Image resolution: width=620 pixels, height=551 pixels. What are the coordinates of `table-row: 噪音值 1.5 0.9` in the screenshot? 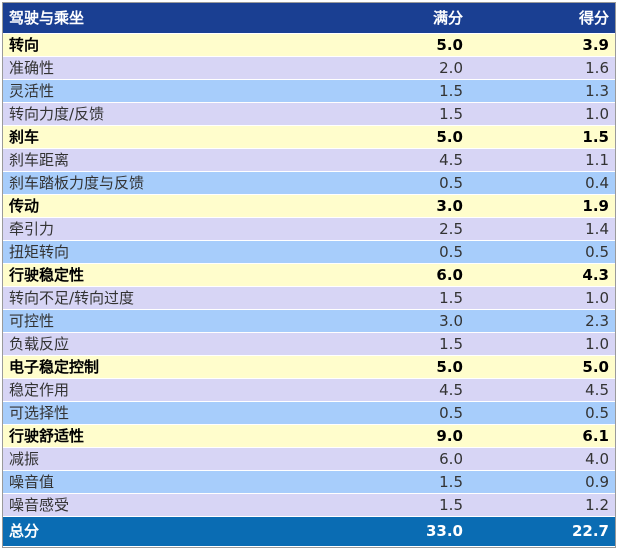 It's located at (309, 482).